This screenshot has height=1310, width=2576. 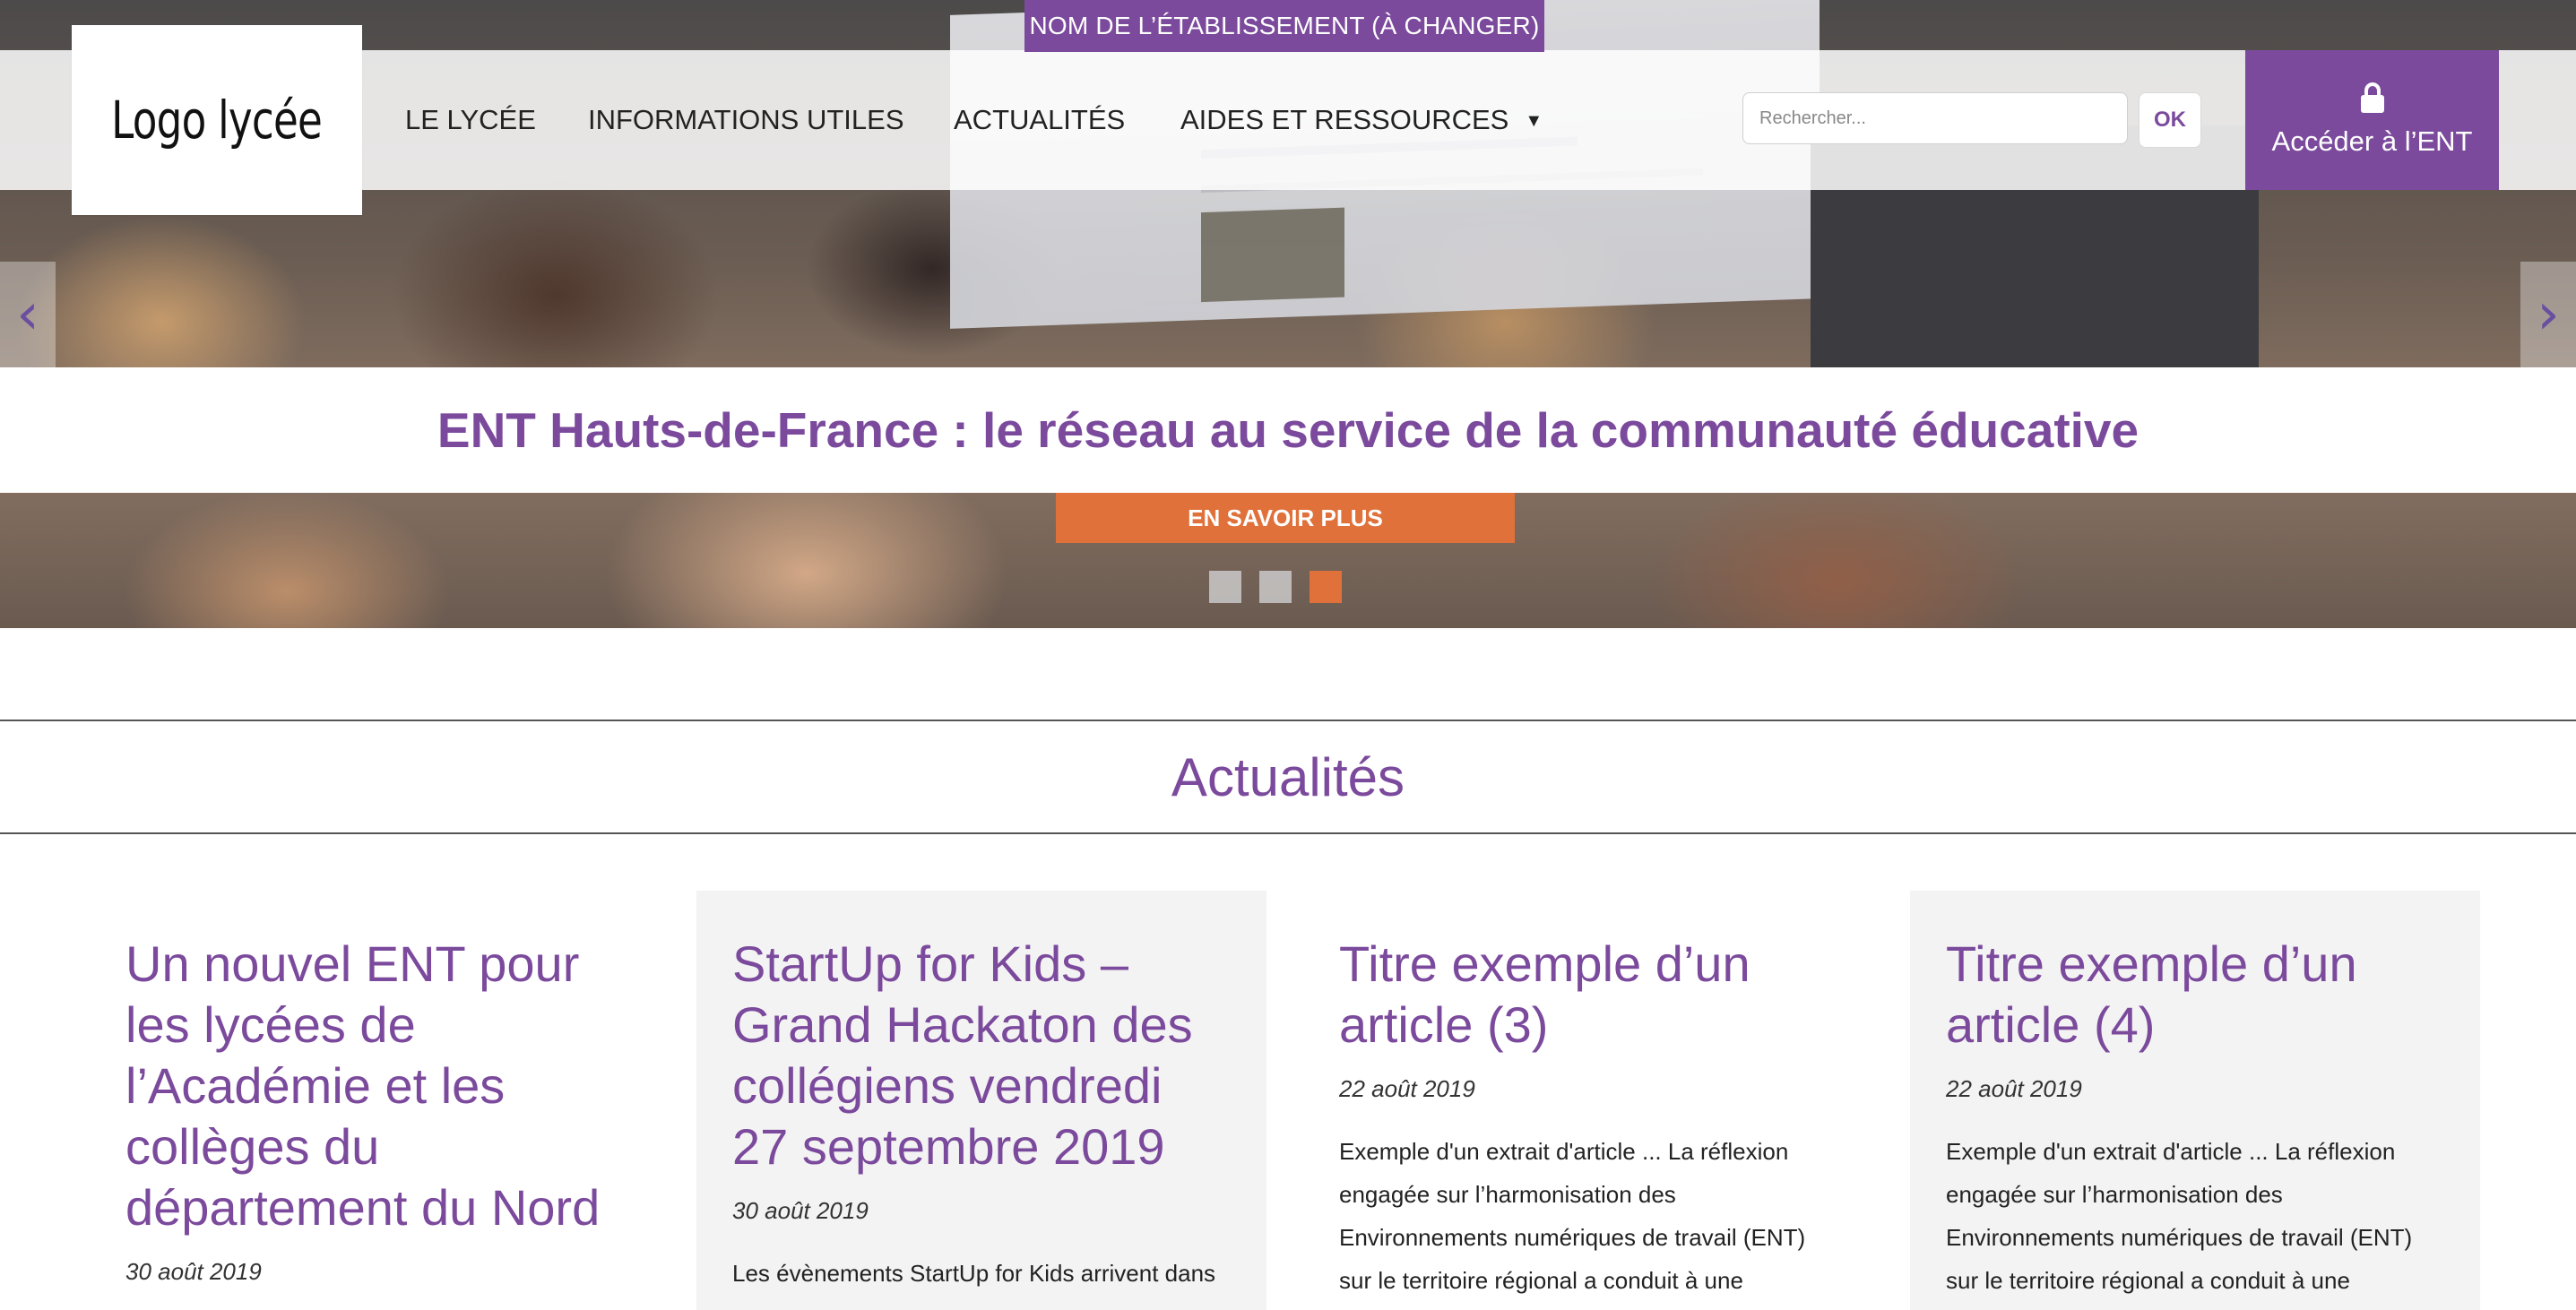 What do you see at coordinates (1285, 518) in the screenshot?
I see `en-savoir-plus-button: EN SAVOIR PLUS` at bounding box center [1285, 518].